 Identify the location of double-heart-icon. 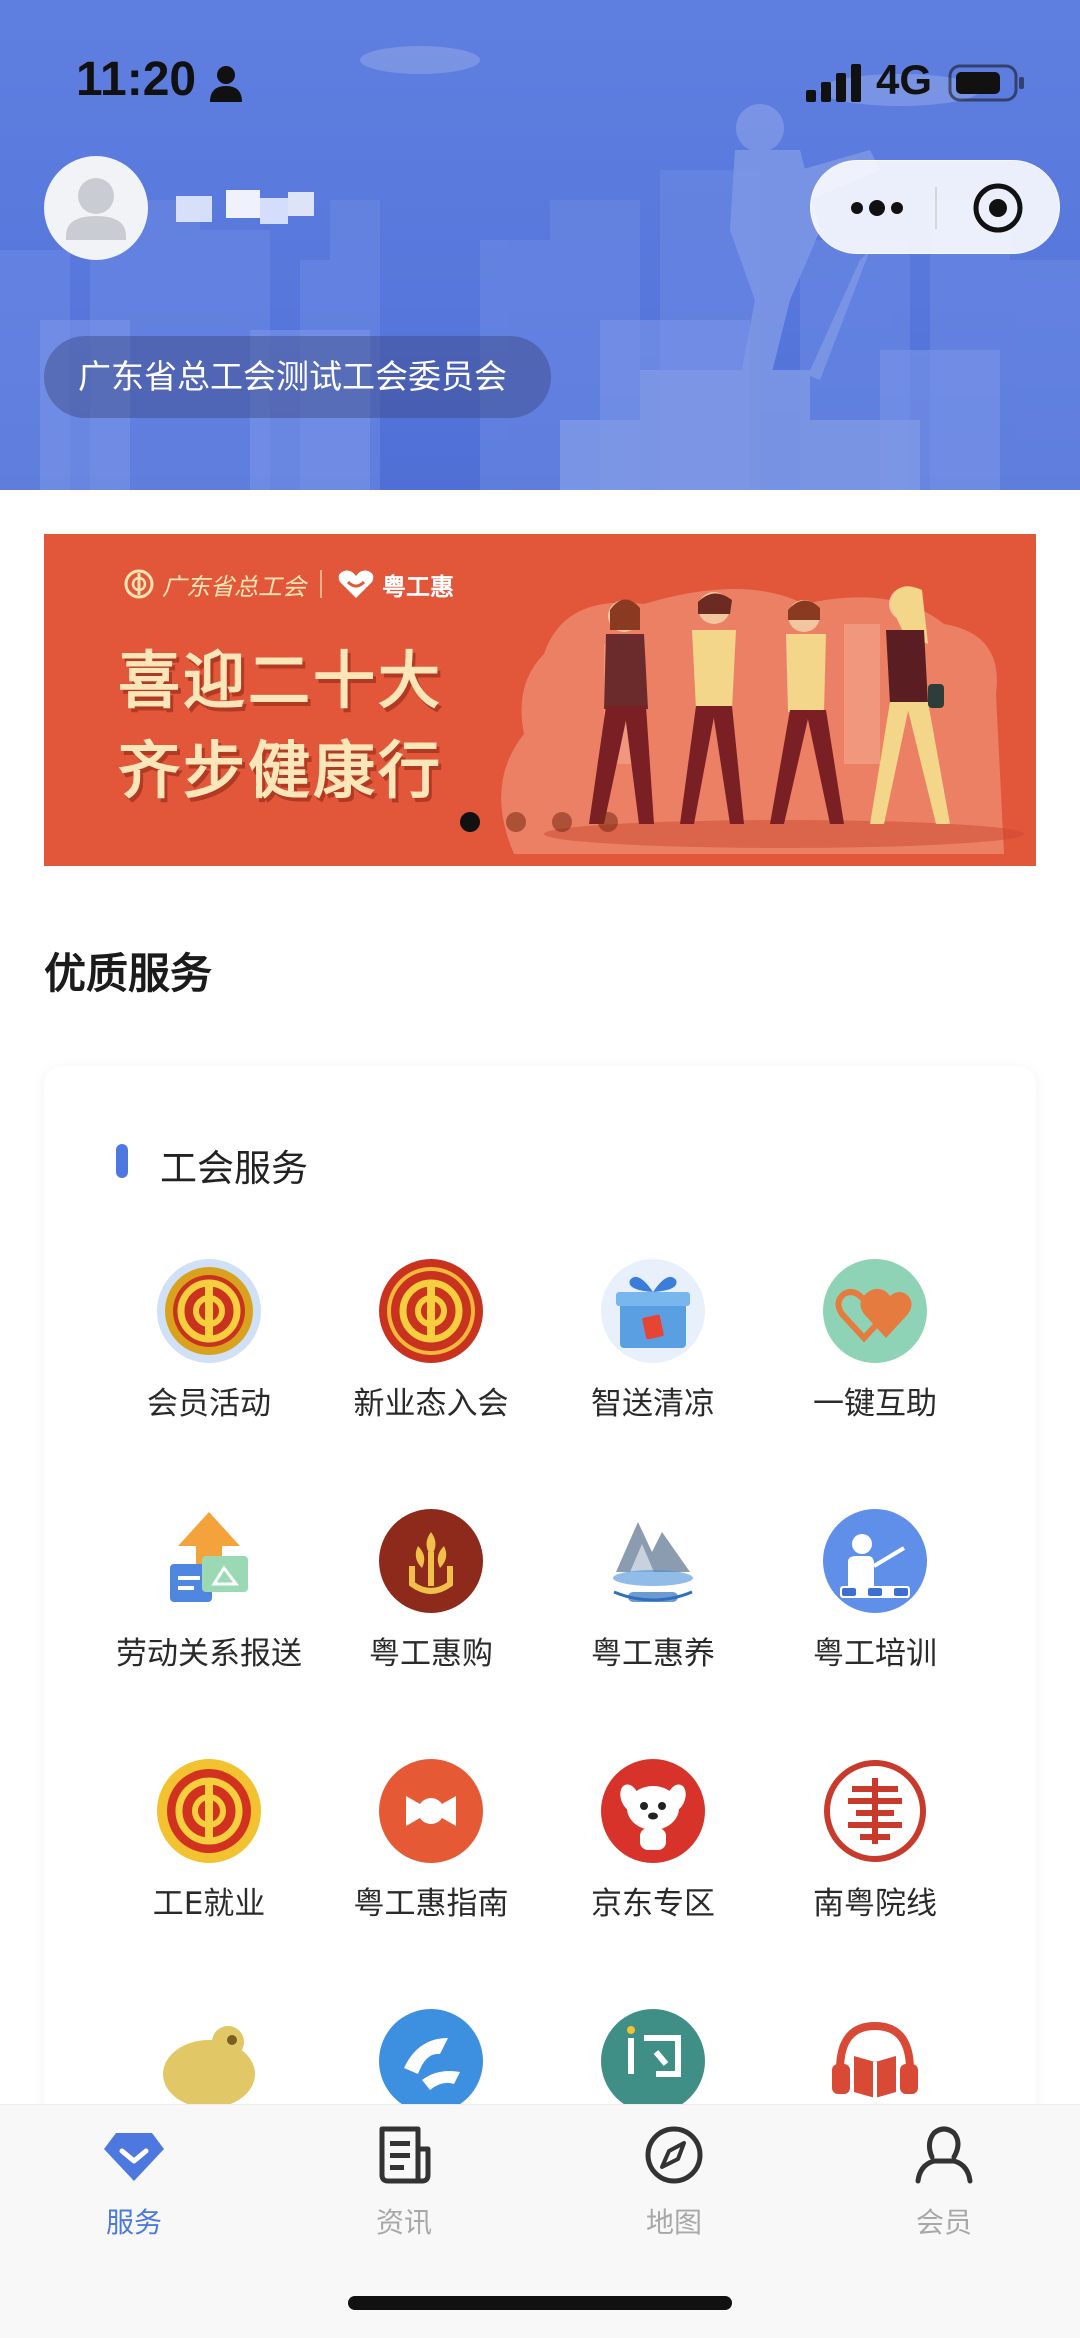
(875, 1311).